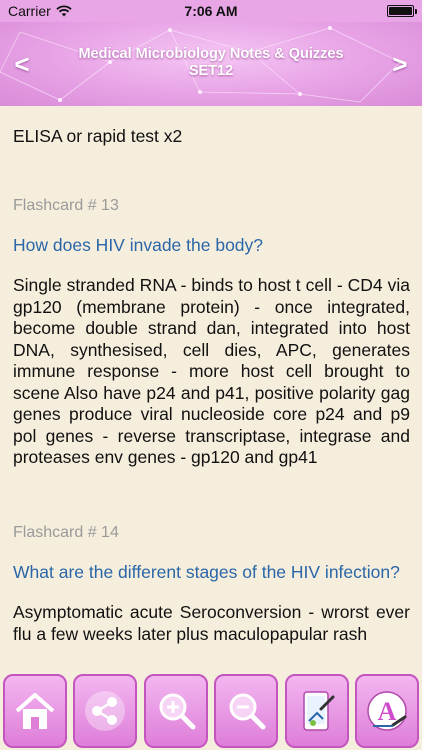  I want to click on status-left: Carrier, so click(40, 11).